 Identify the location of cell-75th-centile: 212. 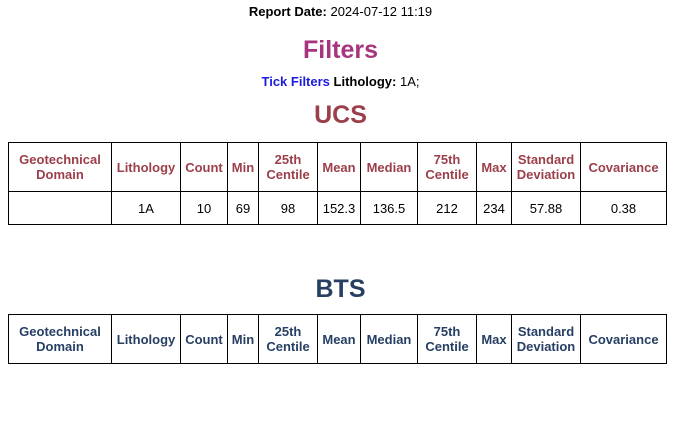
(447, 208).